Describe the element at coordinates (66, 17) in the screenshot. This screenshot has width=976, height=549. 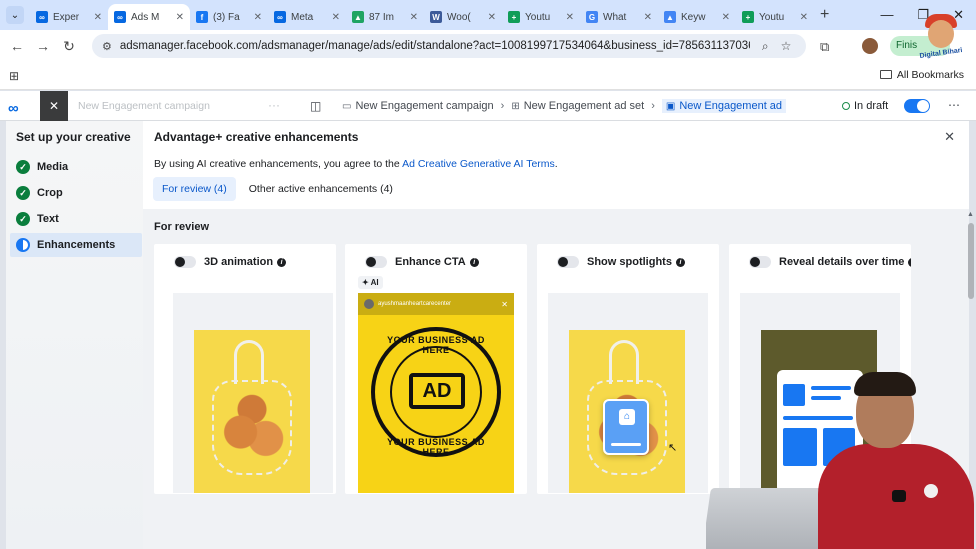
I see `tab-label: Exper` at that location.